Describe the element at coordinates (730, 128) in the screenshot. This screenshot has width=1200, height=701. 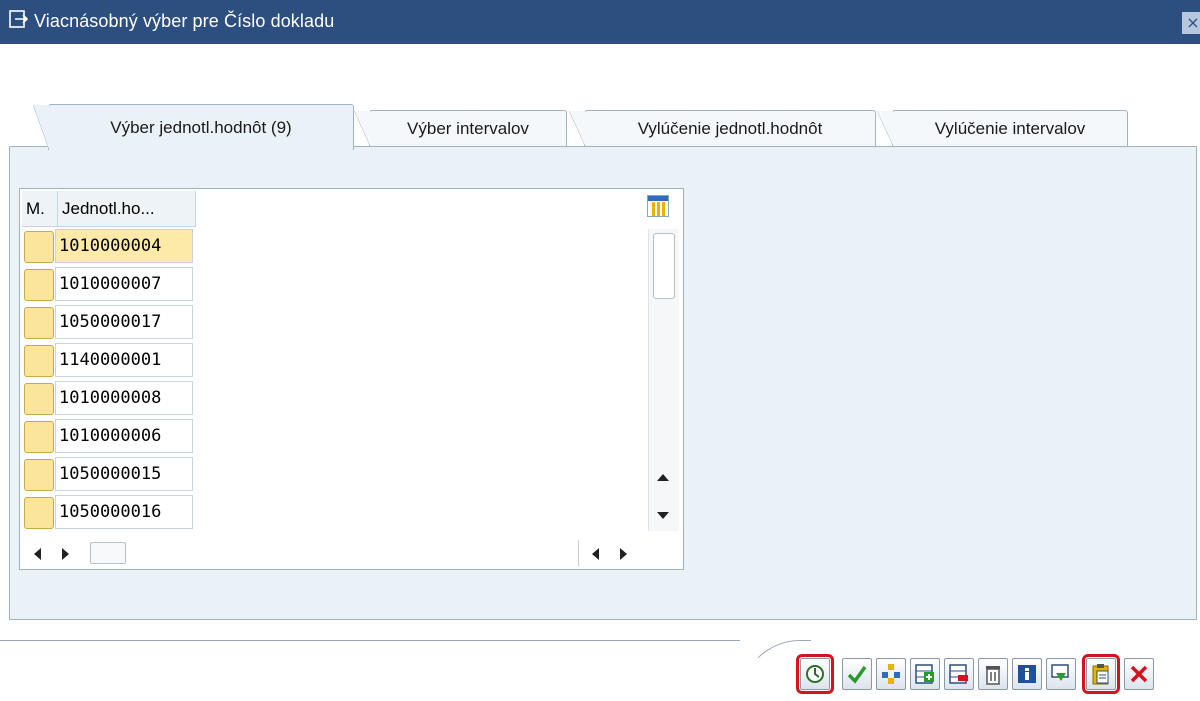
I see `tab-label: Vylúčenie jednotl.hodnôt` at that location.